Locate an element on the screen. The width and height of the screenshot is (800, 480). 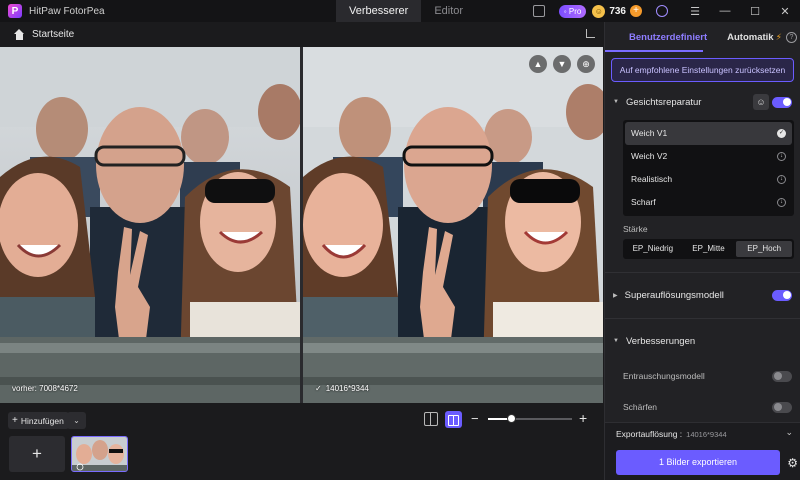
strength-option-mitte: EP_Mitte is located at coordinates (709, 249).